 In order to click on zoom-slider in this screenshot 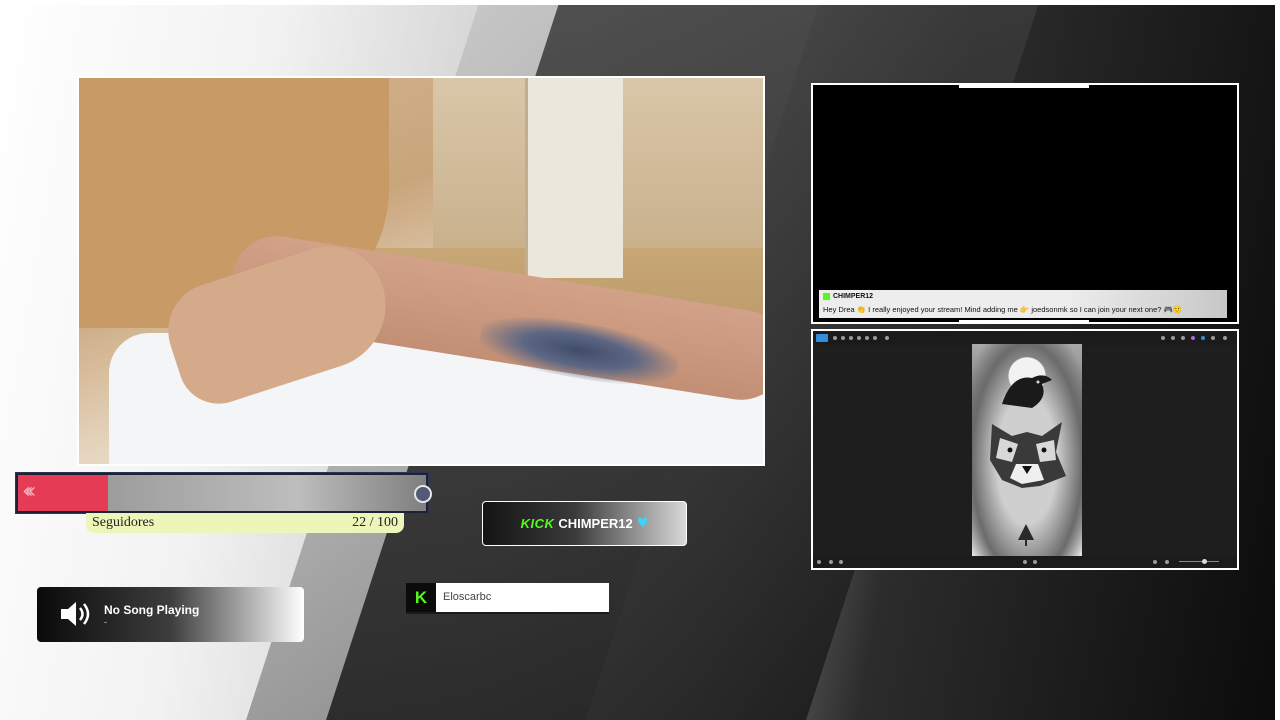, I will do `click(1199, 561)`.